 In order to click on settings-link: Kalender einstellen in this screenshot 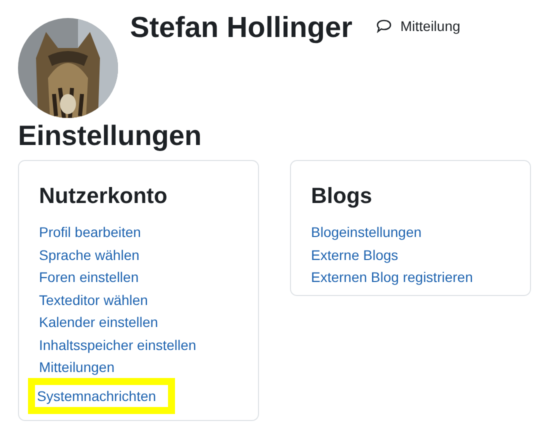, I will do `click(98, 322)`.